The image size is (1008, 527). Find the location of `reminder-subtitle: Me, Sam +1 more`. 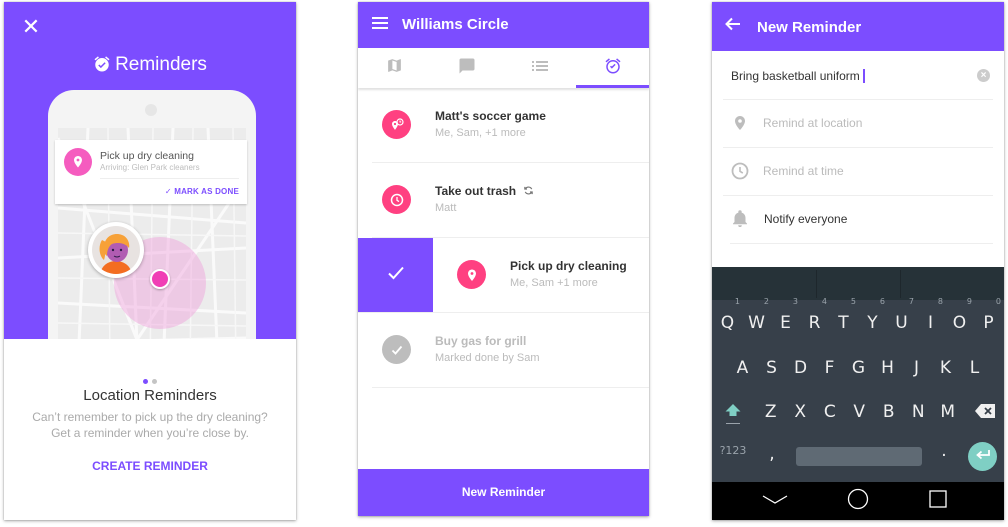

reminder-subtitle: Me, Sam +1 more is located at coordinates (554, 283).